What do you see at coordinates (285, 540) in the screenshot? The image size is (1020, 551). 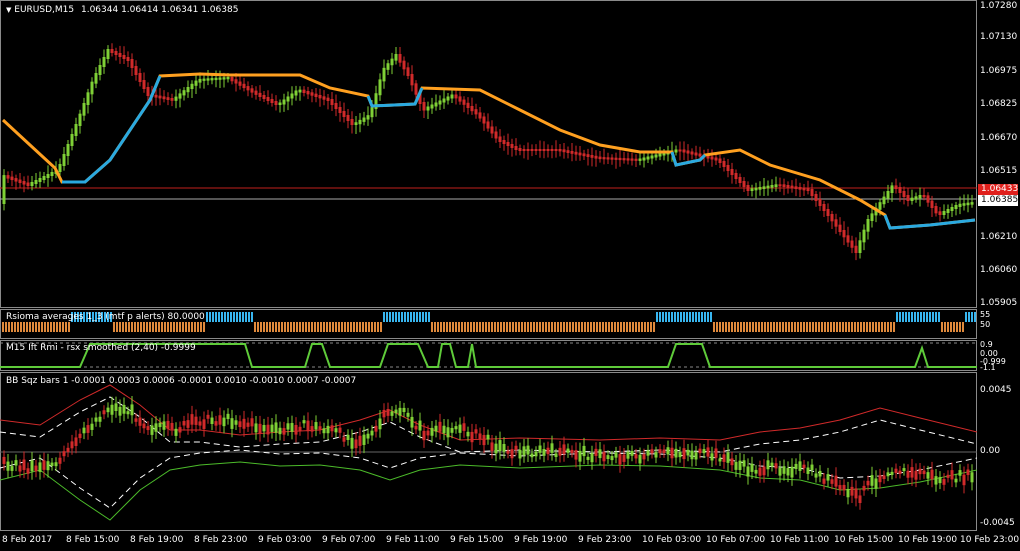 I see `time-tick: 9 Feb 03:00` at bounding box center [285, 540].